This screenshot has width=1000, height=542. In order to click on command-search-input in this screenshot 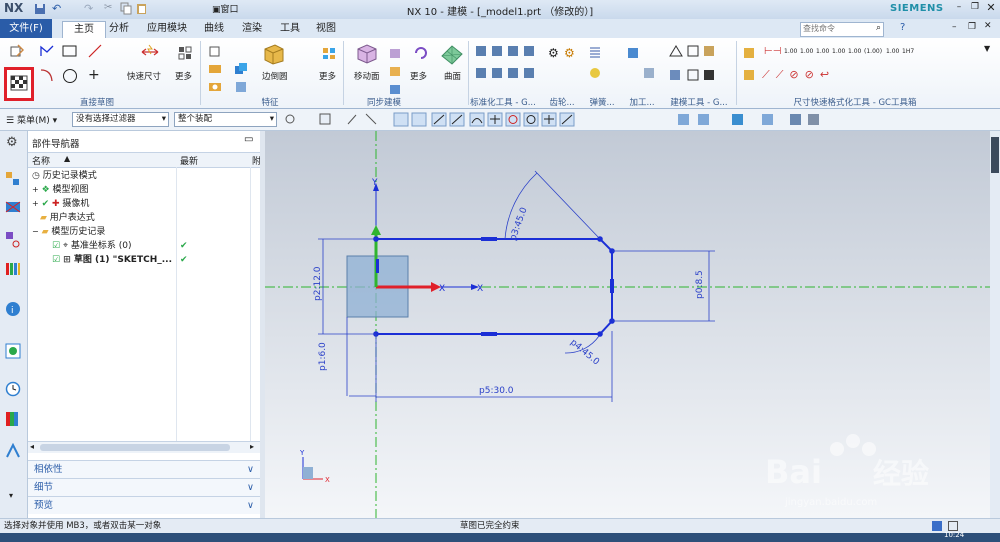, I will do `click(836, 28)`.